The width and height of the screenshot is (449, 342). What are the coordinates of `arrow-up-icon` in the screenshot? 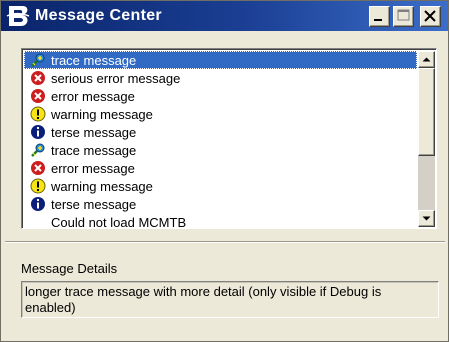 It's located at (426, 59).